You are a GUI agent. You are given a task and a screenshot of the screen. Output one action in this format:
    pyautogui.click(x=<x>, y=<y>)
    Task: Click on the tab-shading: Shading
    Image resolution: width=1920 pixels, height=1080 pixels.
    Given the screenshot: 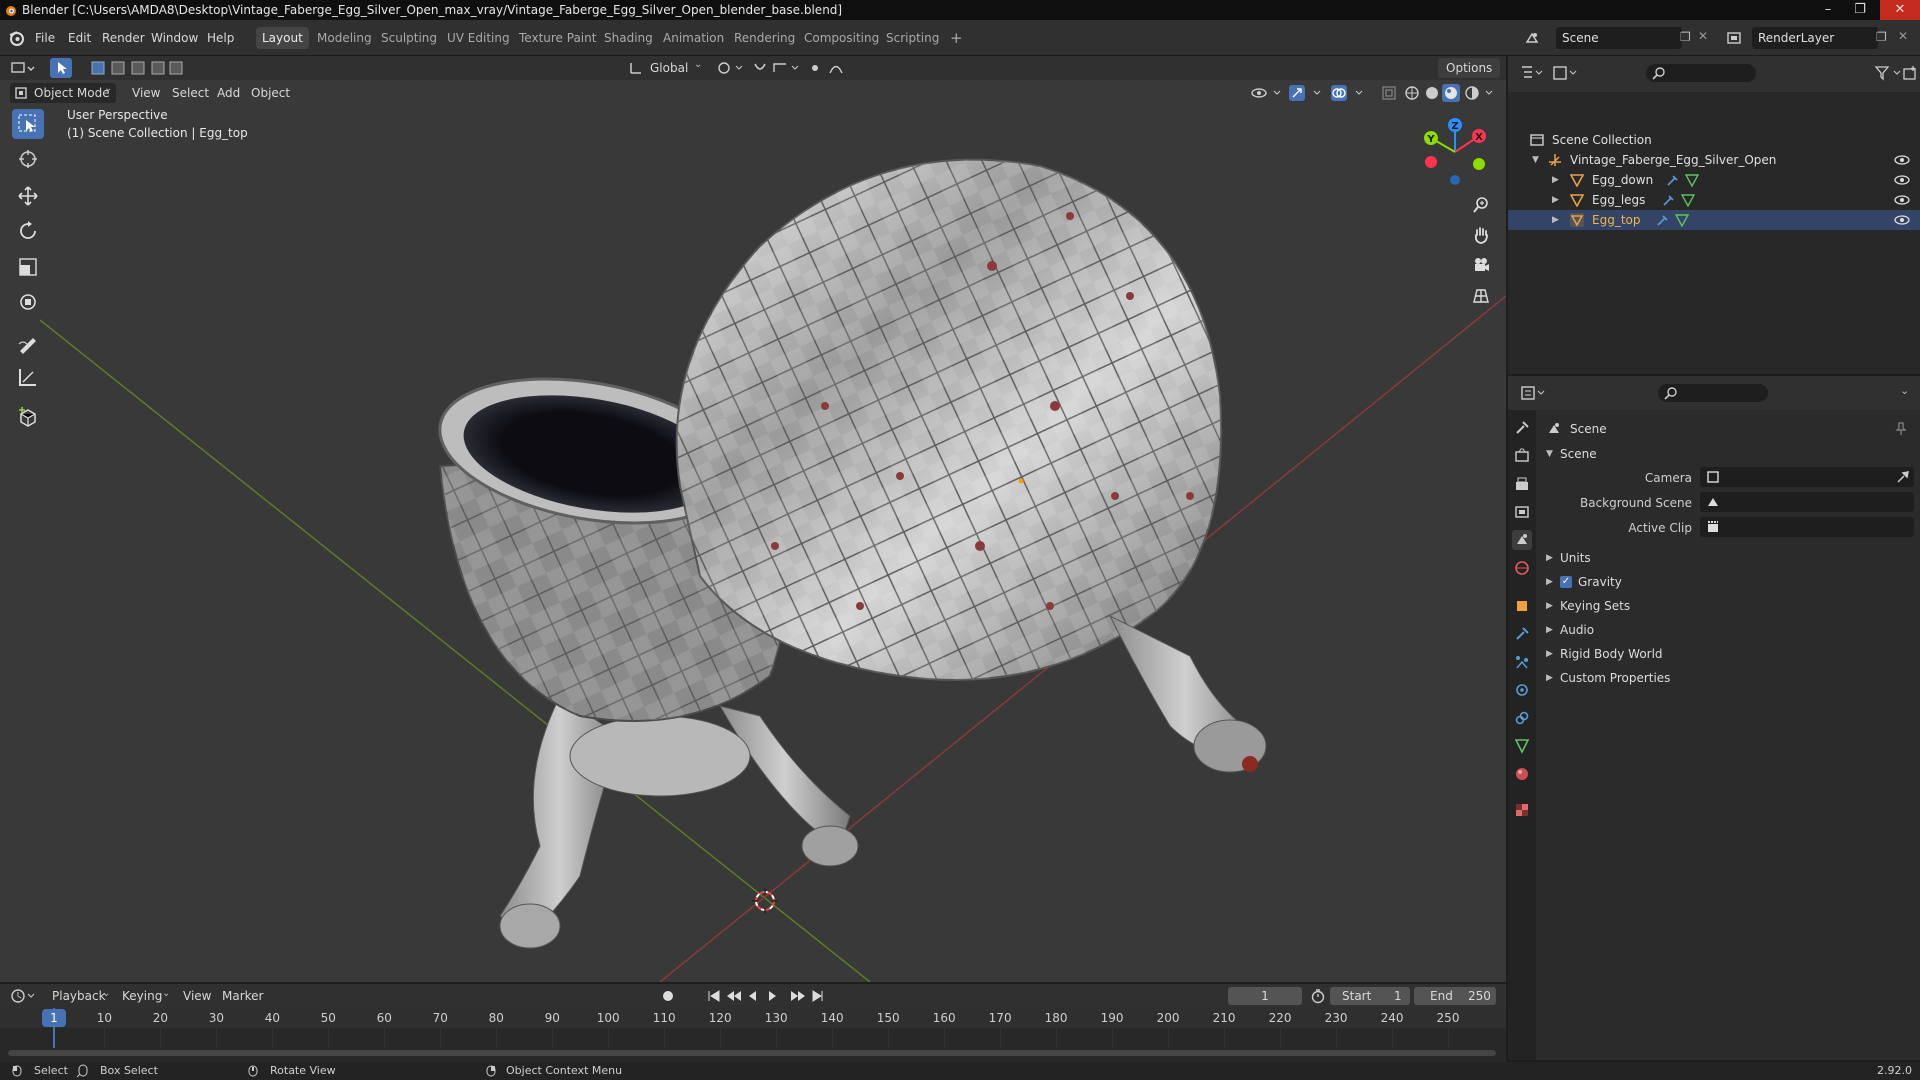 What is the action you would take?
    pyautogui.click(x=628, y=38)
    